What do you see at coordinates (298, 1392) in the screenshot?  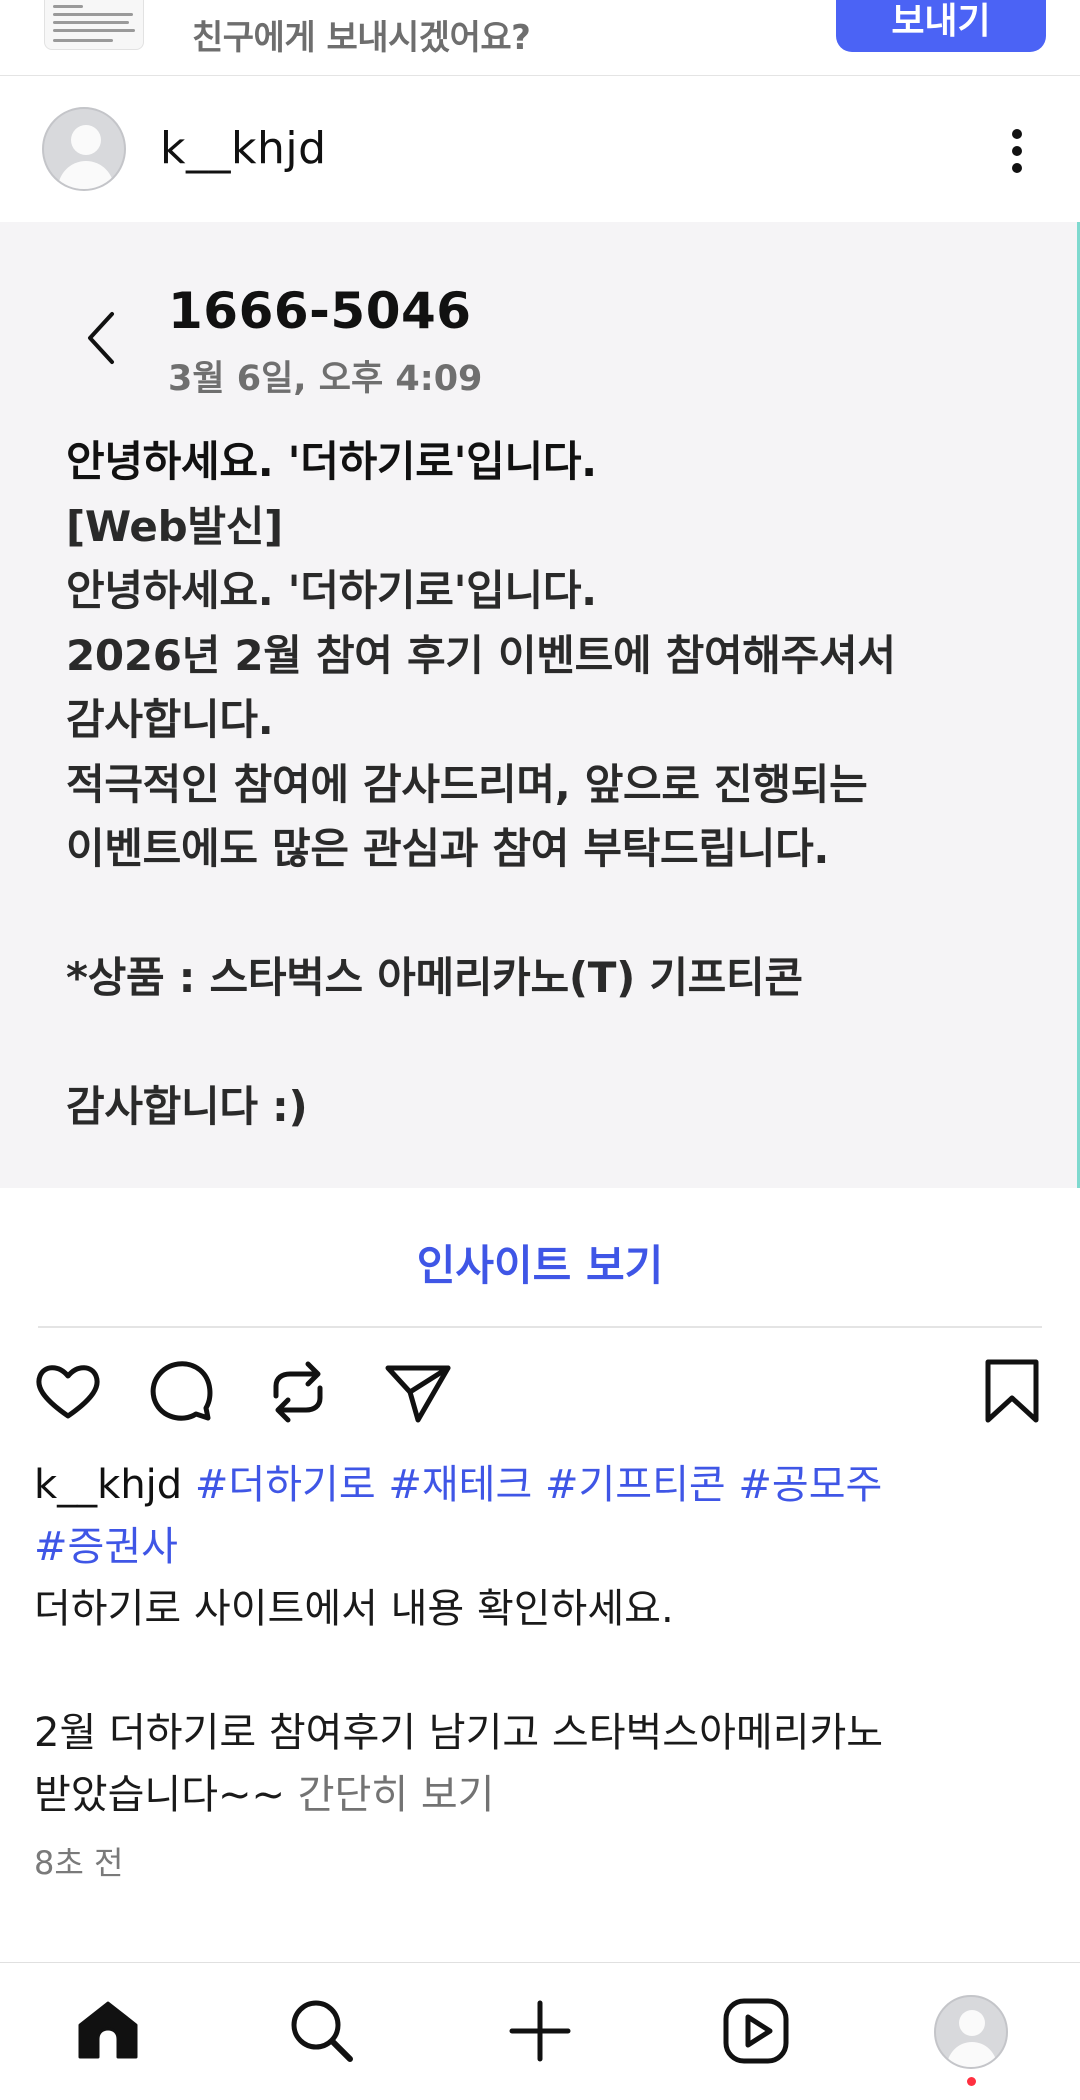 I see `repost-icon` at bounding box center [298, 1392].